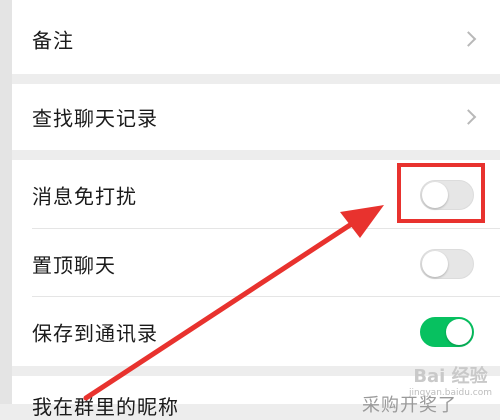 This screenshot has height=420, width=500. Describe the element at coordinates (450, 376) in the screenshot. I see `watermark-logo: Bai 经验` at that location.